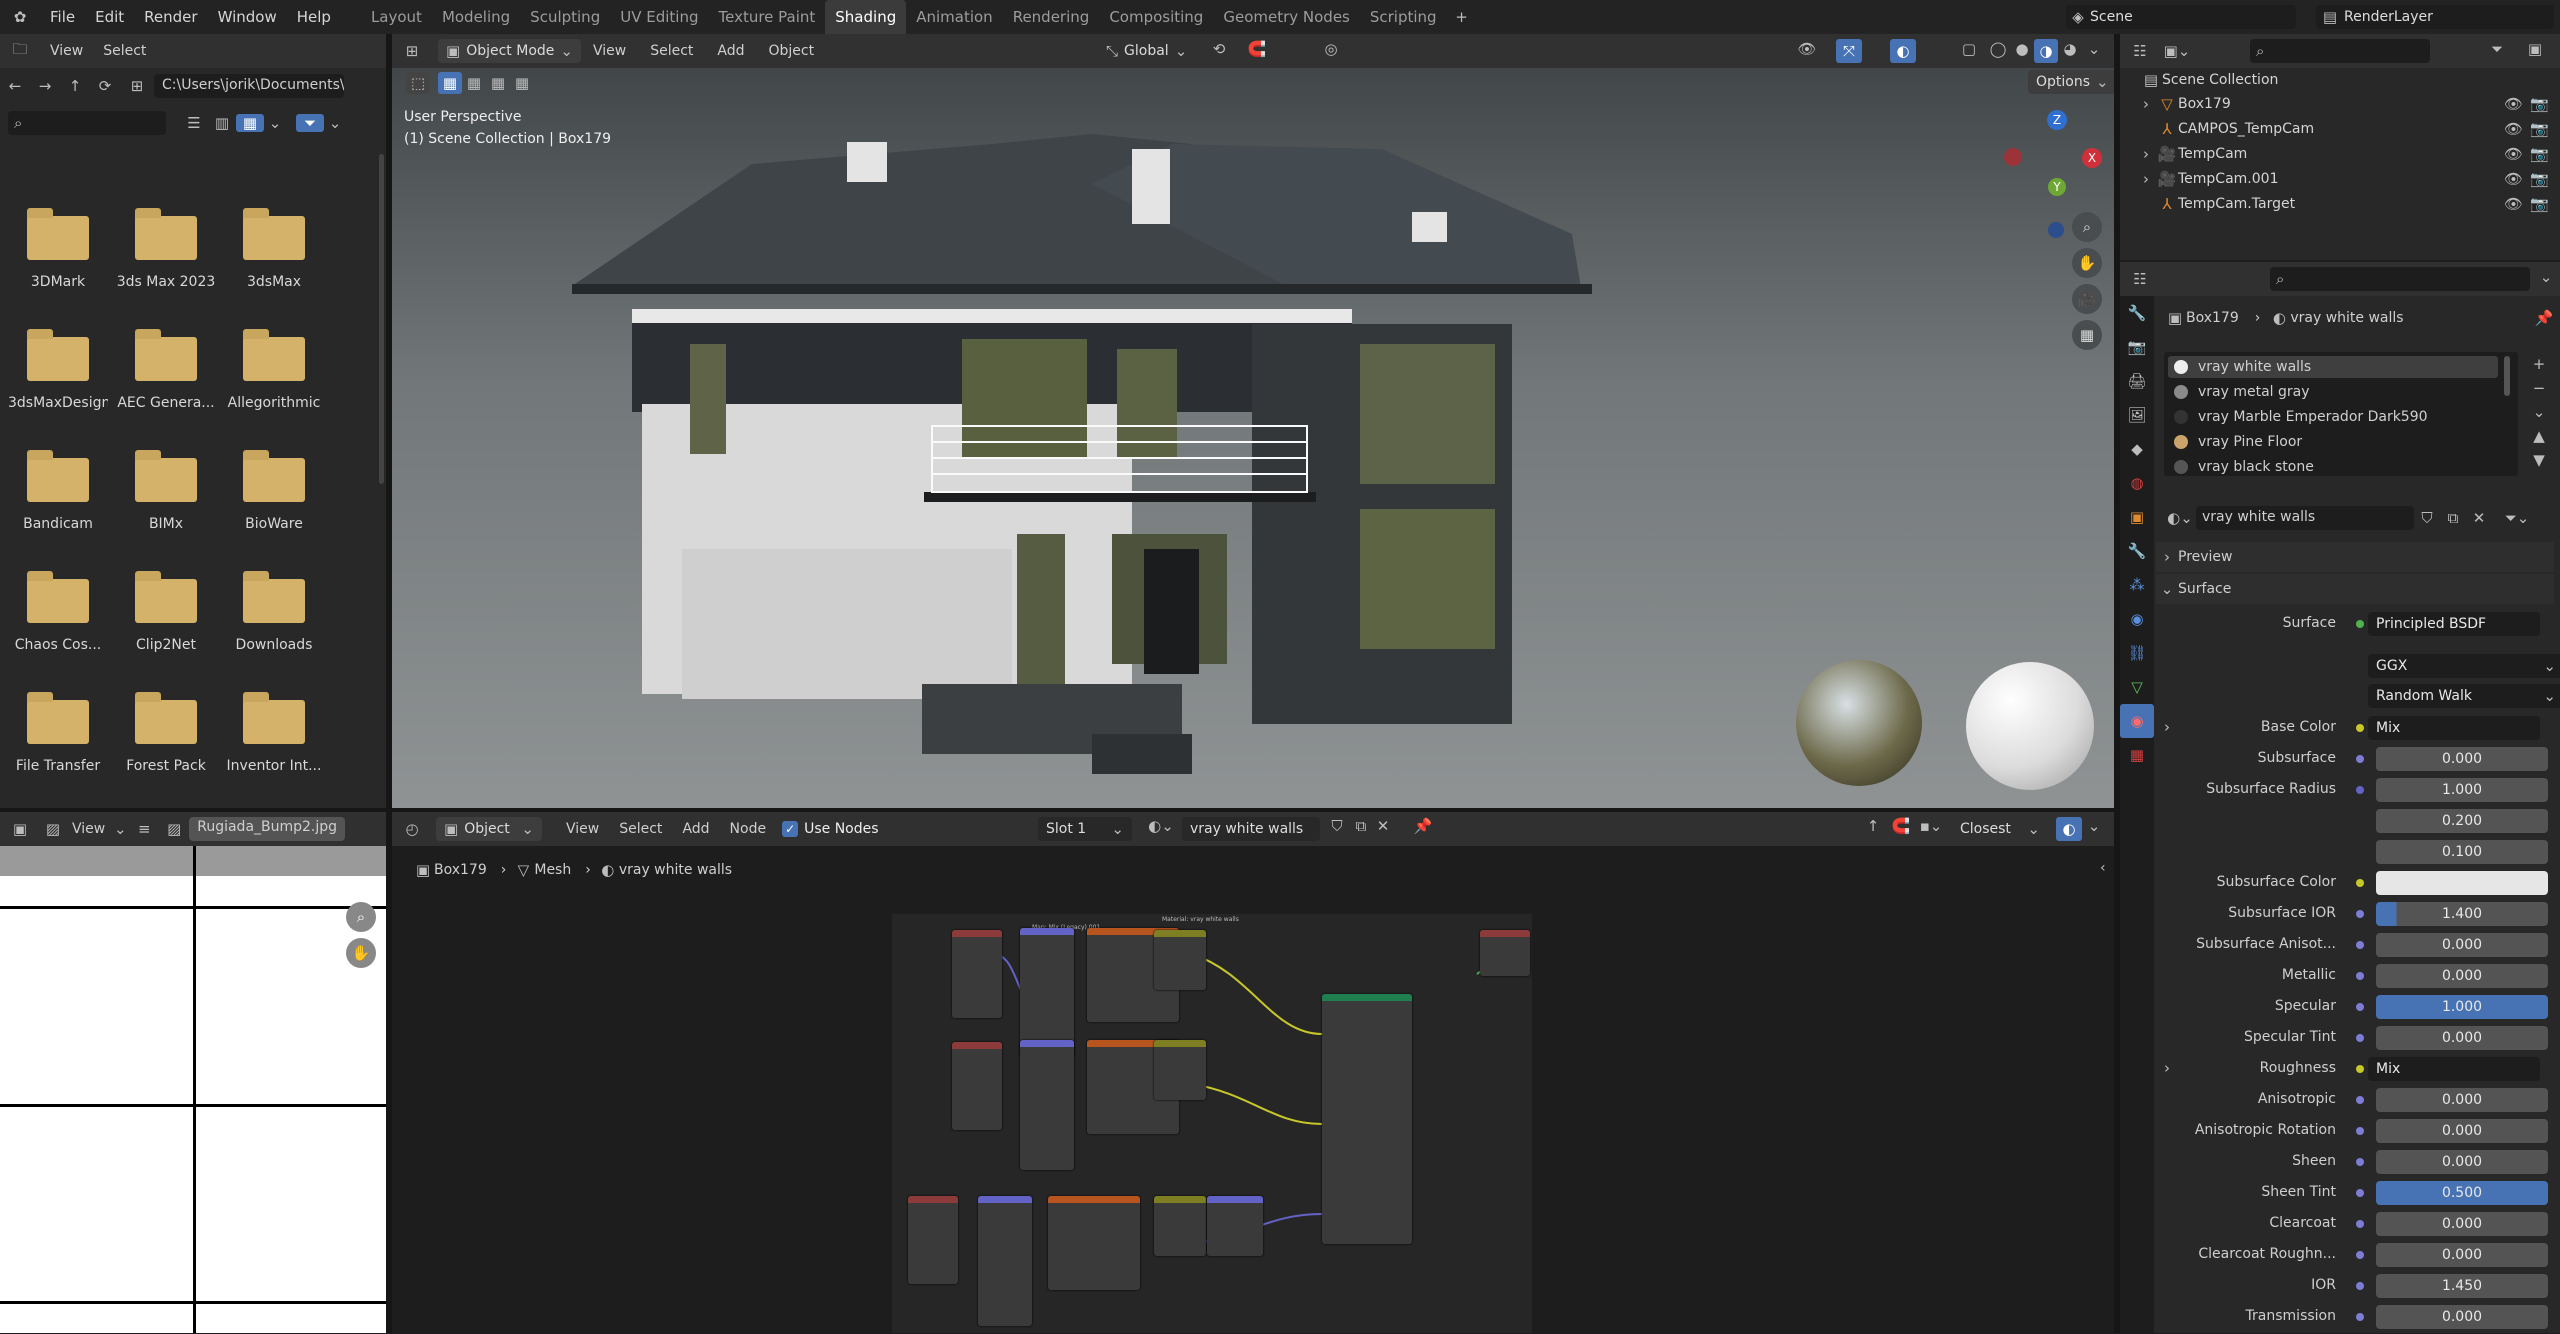 Image resolution: width=2560 pixels, height=1334 pixels. What do you see at coordinates (267, 829) in the screenshot?
I see `image-name-field: Rugiada_Bump2.jpg` at bounding box center [267, 829].